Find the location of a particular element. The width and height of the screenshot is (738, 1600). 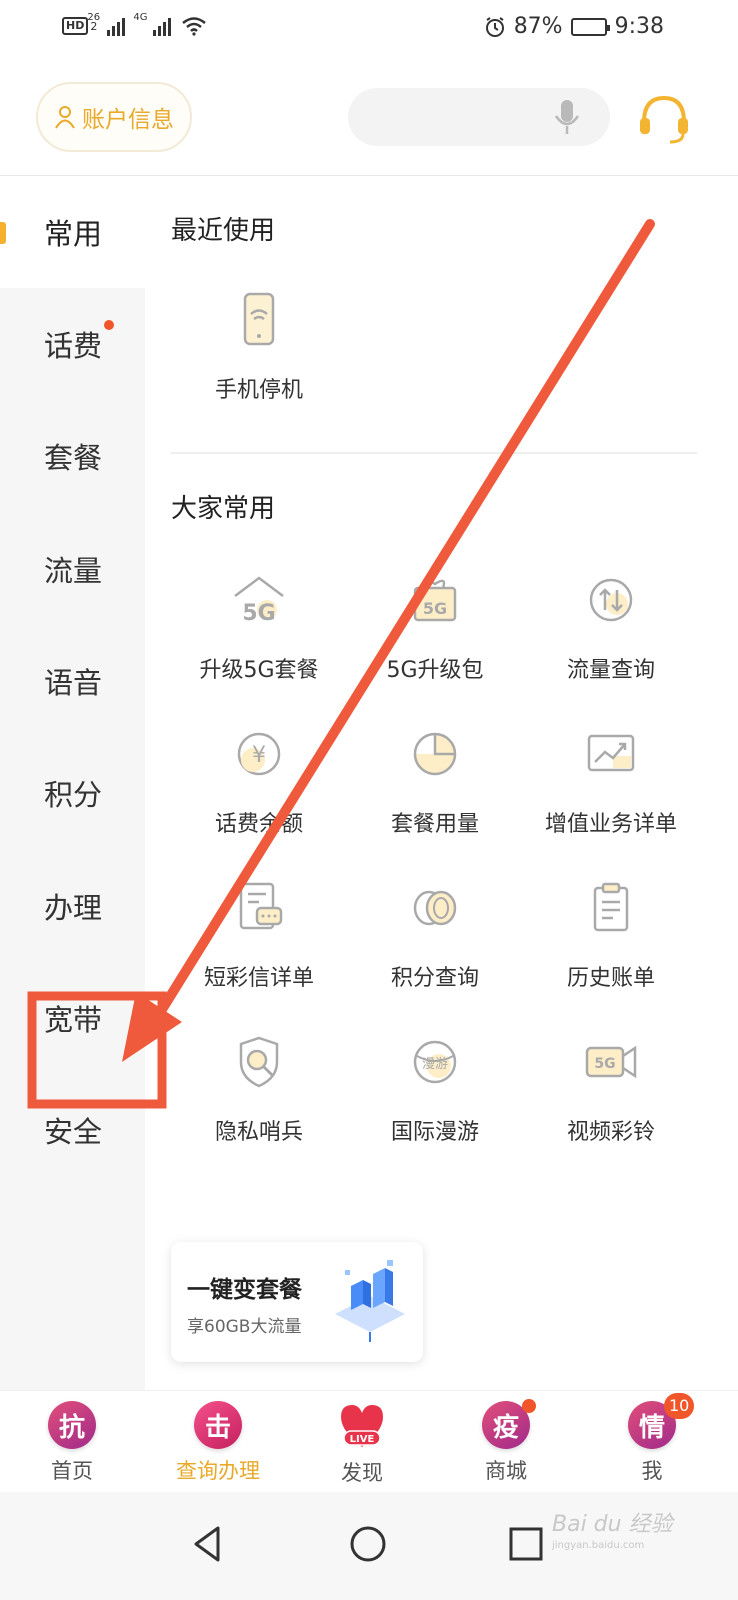

sidebar-item-label: 积分 is located at coordinates (73, 795).